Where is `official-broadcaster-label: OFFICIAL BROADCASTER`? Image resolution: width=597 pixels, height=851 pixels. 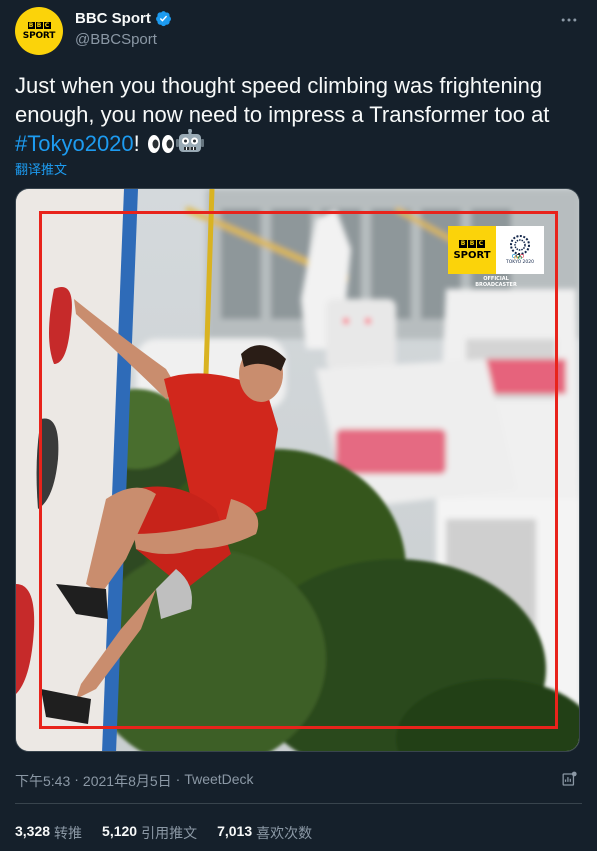
official-broadcaster-label: OFFICIAL BROADCASTER is located at coordinates (496, 282).